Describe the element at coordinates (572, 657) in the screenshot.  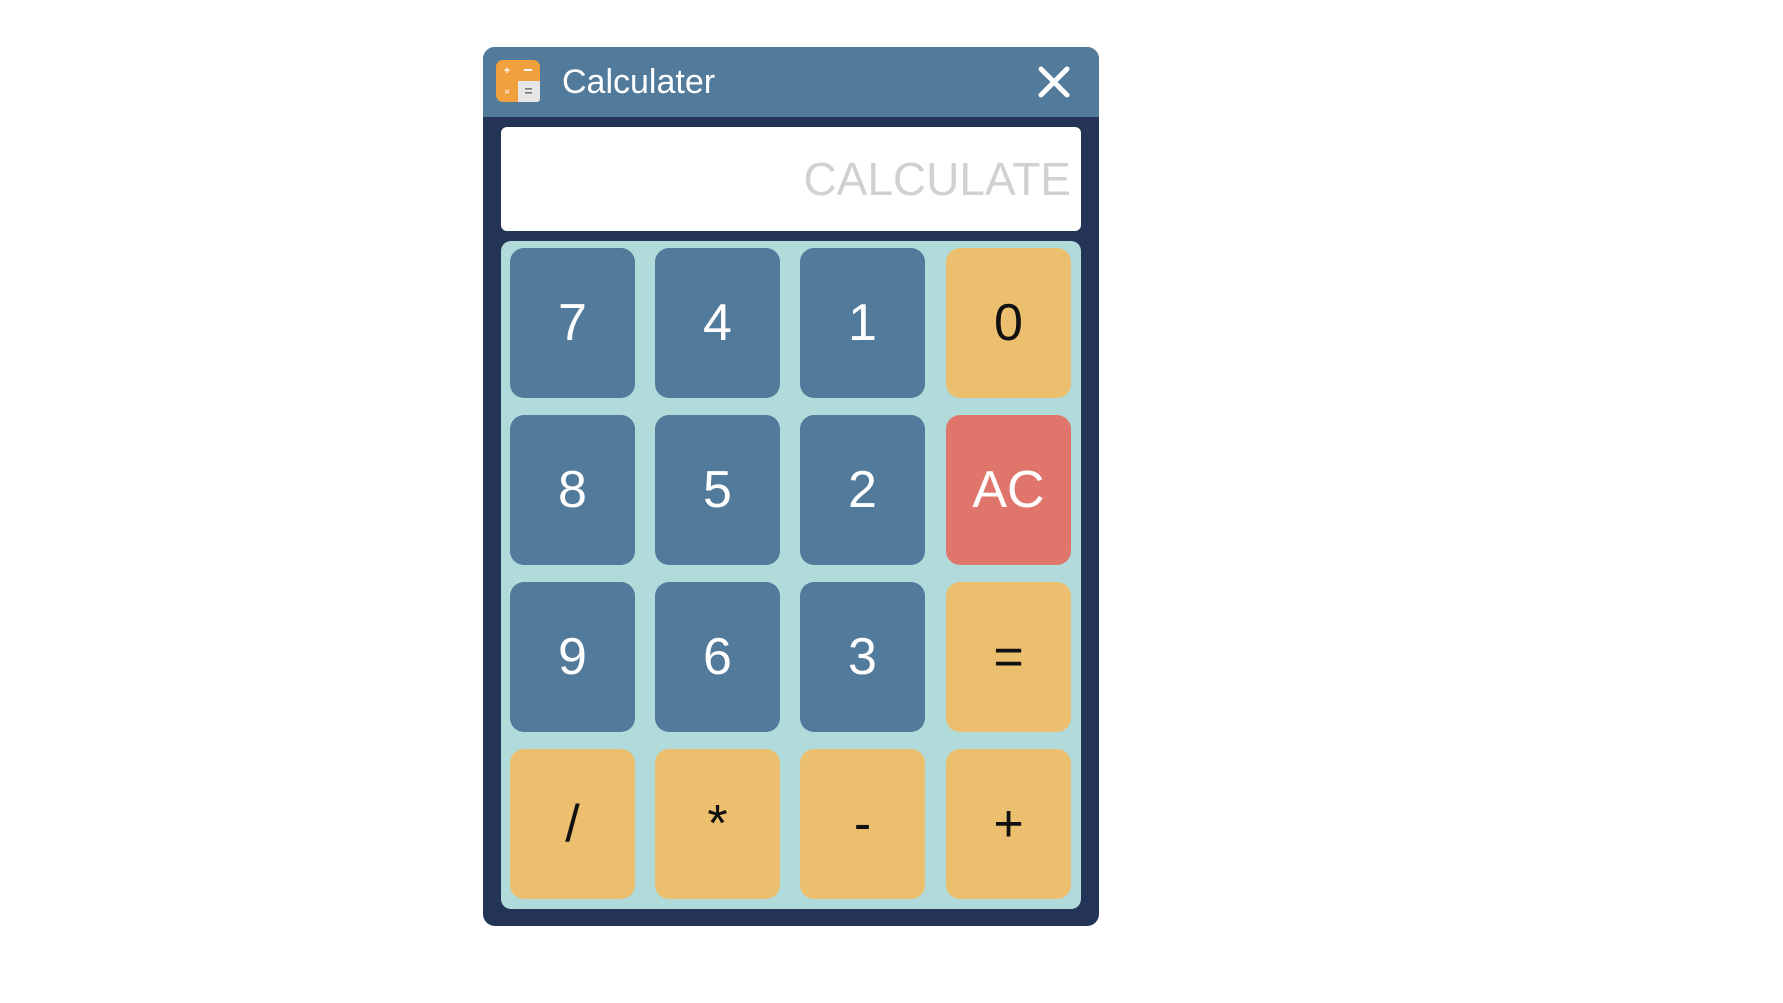
I see `key-9-button: 9` at that location.